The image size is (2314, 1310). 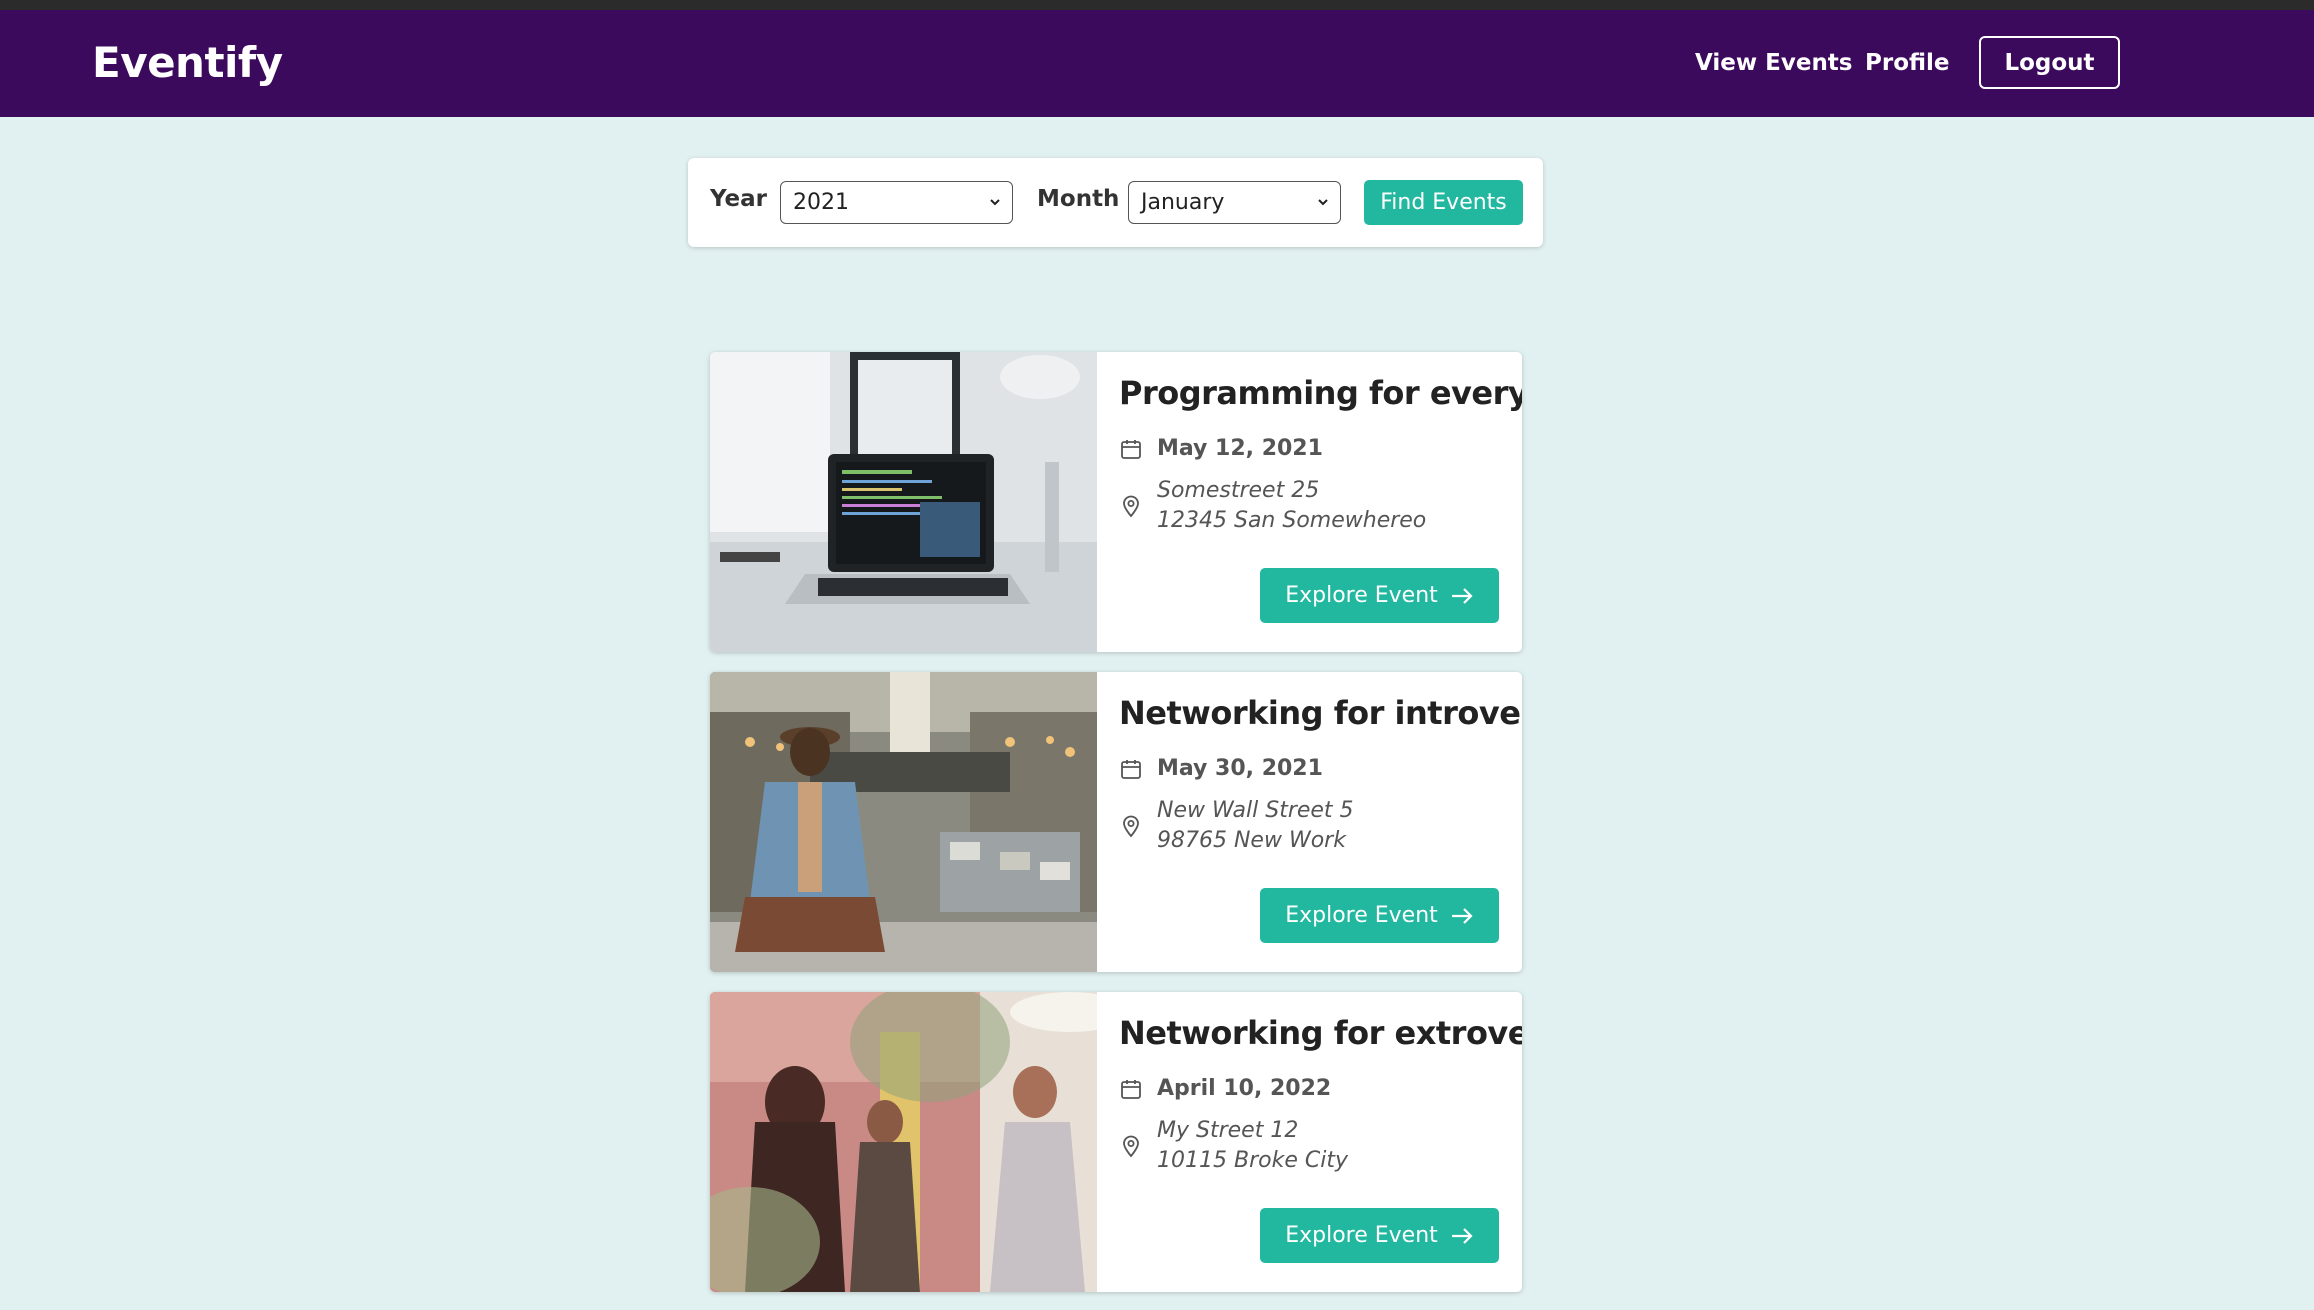 What do you see at coordinates (1228, 1130) in the screenshot?
I see `address-line-1: My Street 12` at bounding box center [1228, 1130].